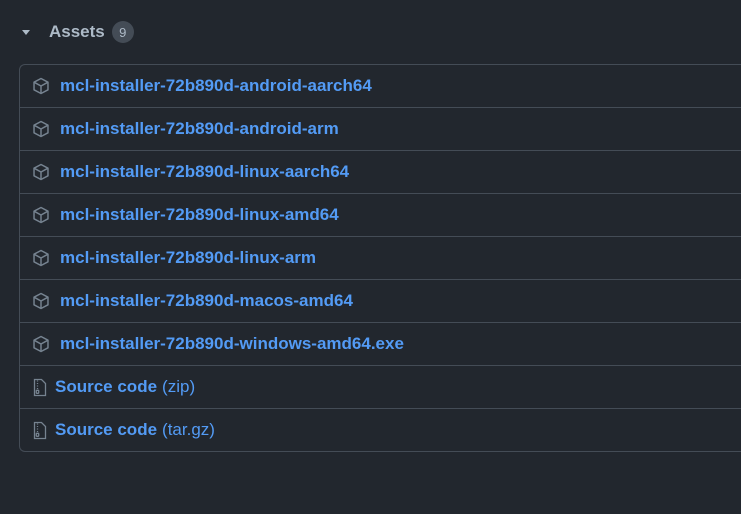 This screenshot has height=514, width=741. What do you see at coordinates (122, 32) in the screenshot?
I see `assets-count-badge: 9` at bounding box center [122, 32].